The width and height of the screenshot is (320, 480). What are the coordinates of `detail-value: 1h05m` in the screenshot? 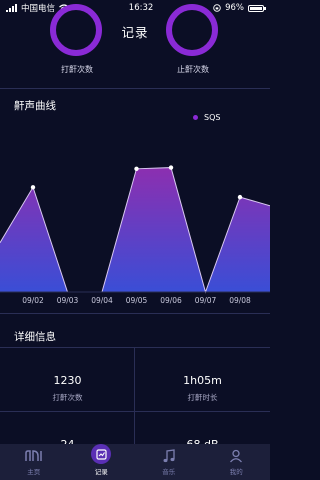 It's located at (202, 380).